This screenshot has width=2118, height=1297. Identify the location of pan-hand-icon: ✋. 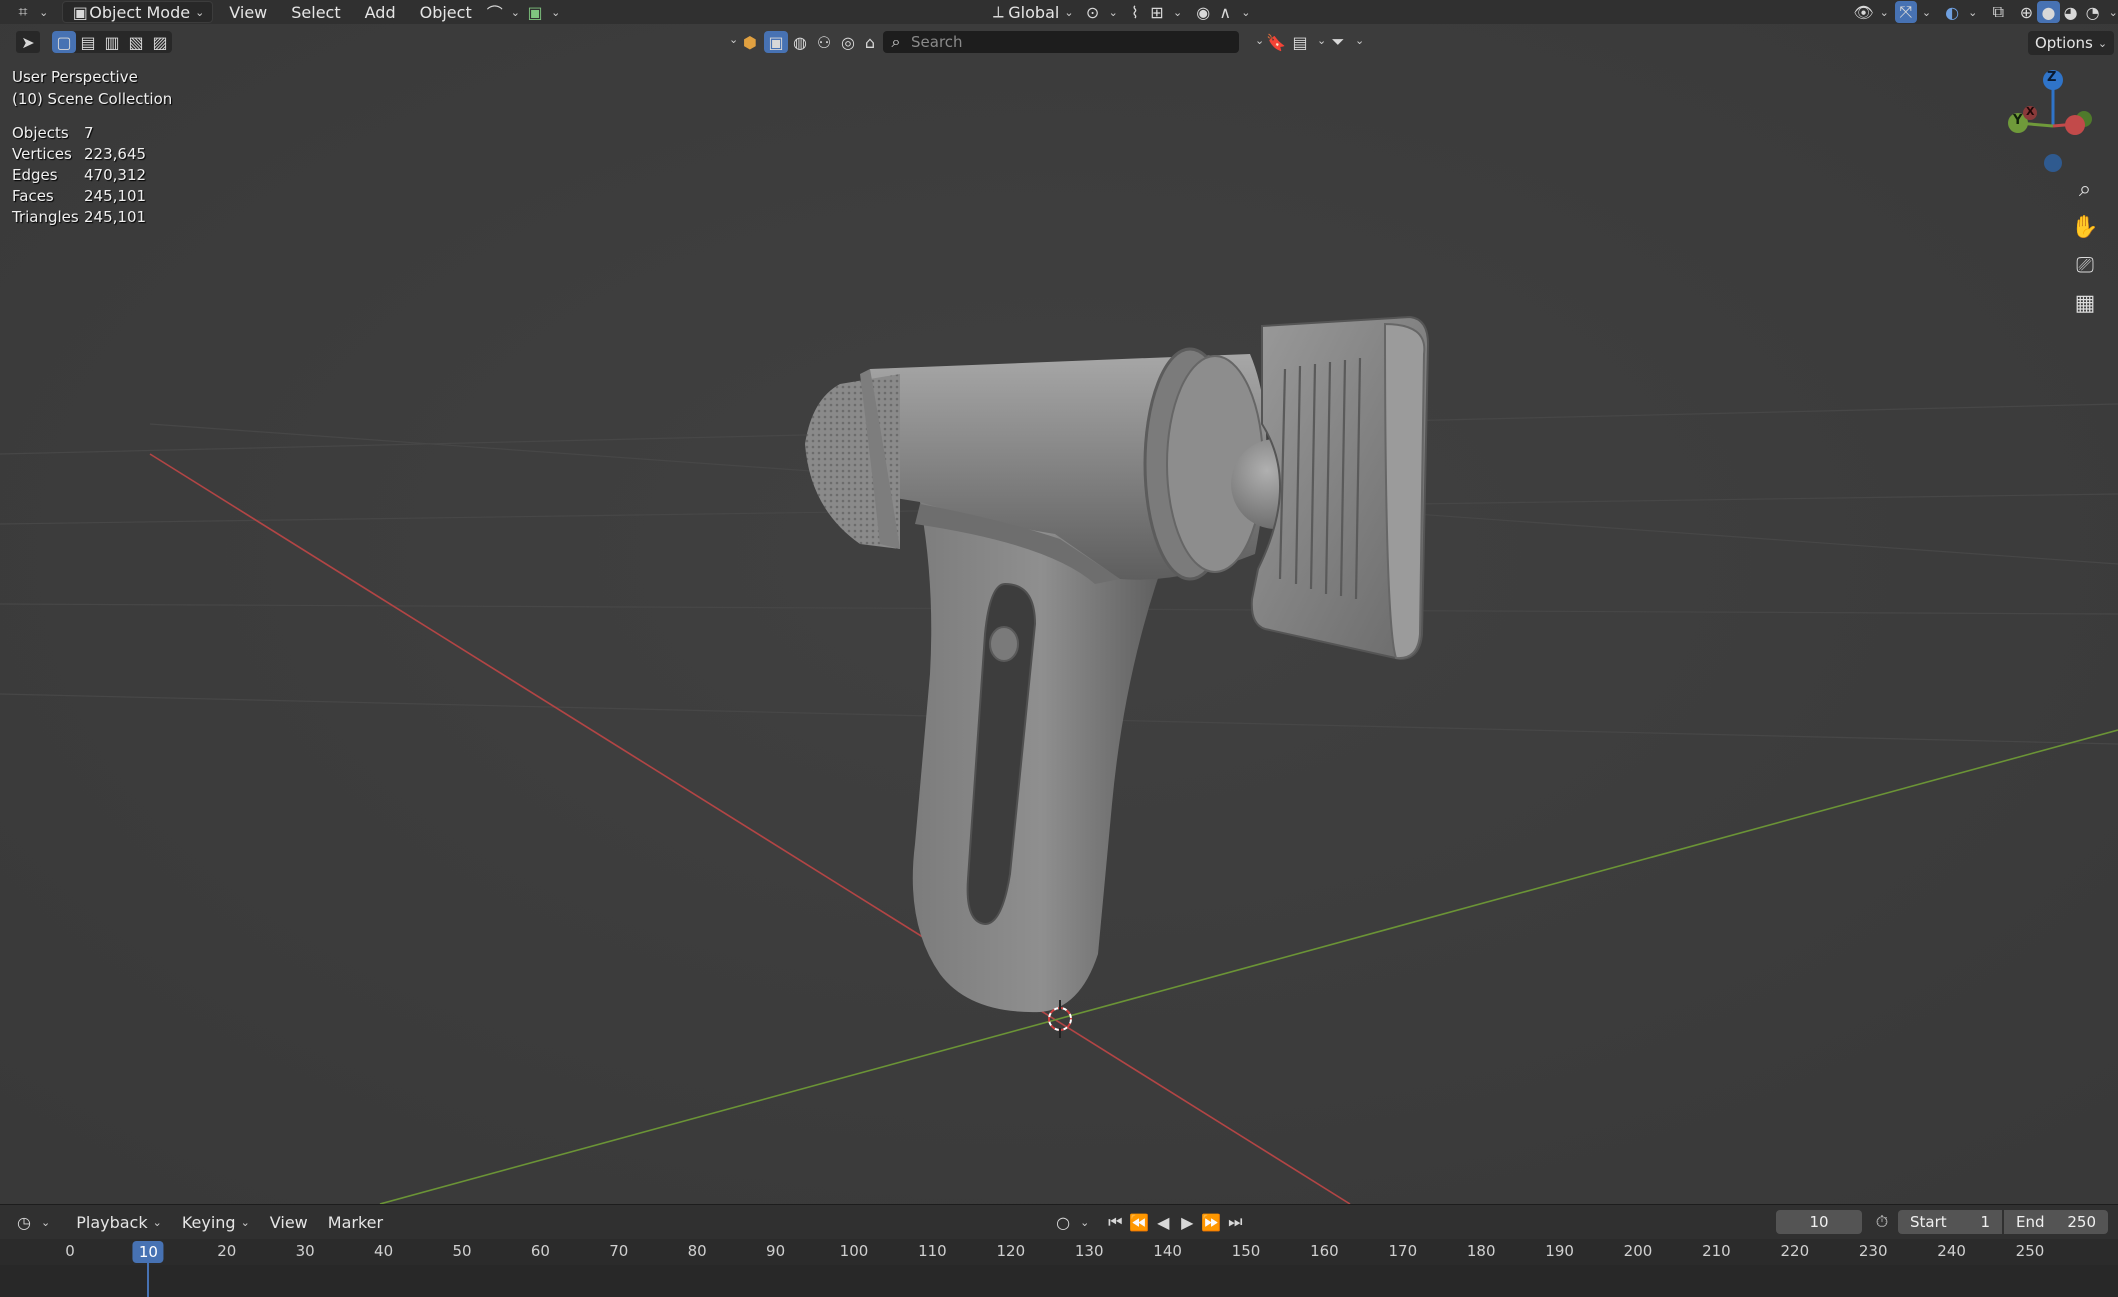
(2085, 227).